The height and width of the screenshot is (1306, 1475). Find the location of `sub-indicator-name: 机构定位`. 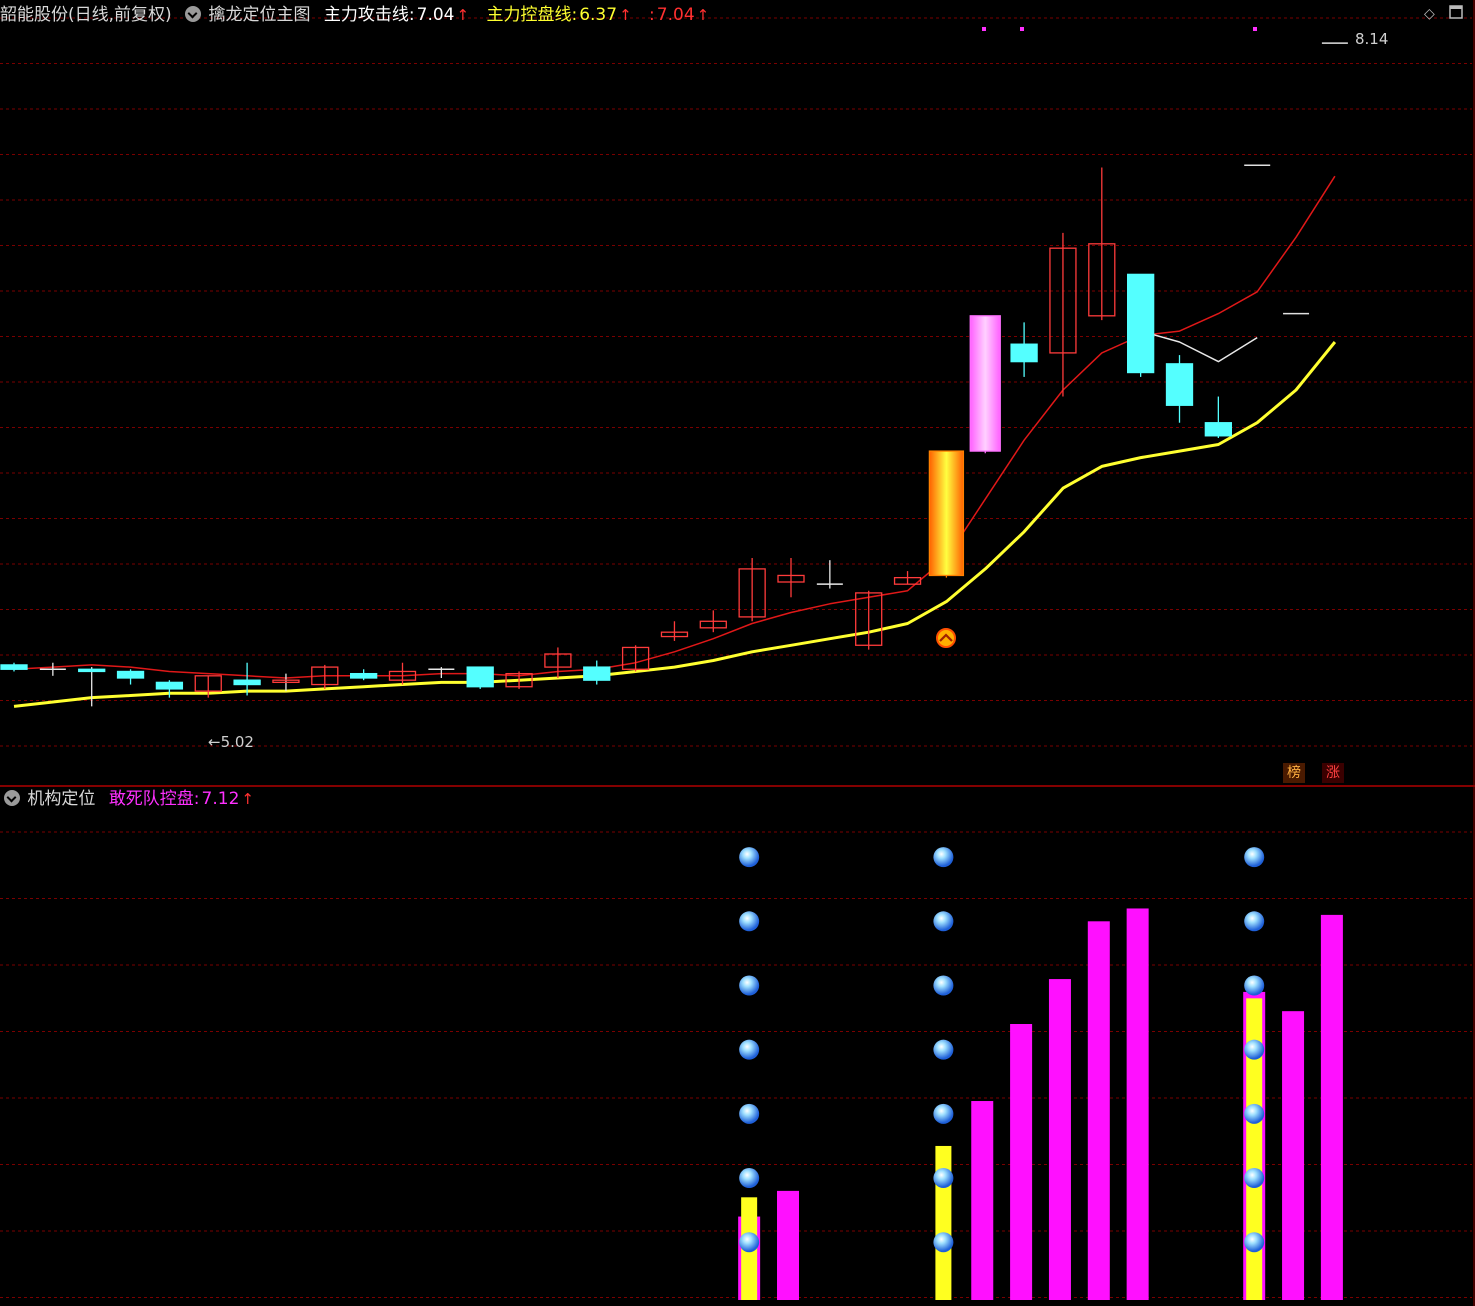

sub-indicator-name: 机构定位 is located at coordinates (61, 799).